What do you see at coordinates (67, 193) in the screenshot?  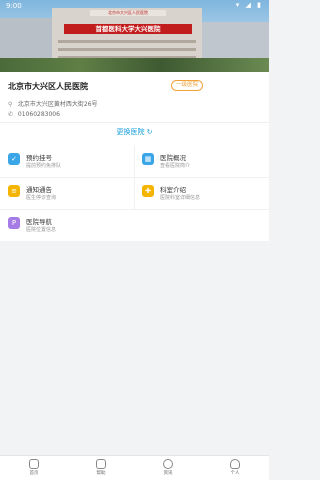 I see `service-notices: ≡ 通知通告 医生停诊查询` at bounding box center [67, 193].